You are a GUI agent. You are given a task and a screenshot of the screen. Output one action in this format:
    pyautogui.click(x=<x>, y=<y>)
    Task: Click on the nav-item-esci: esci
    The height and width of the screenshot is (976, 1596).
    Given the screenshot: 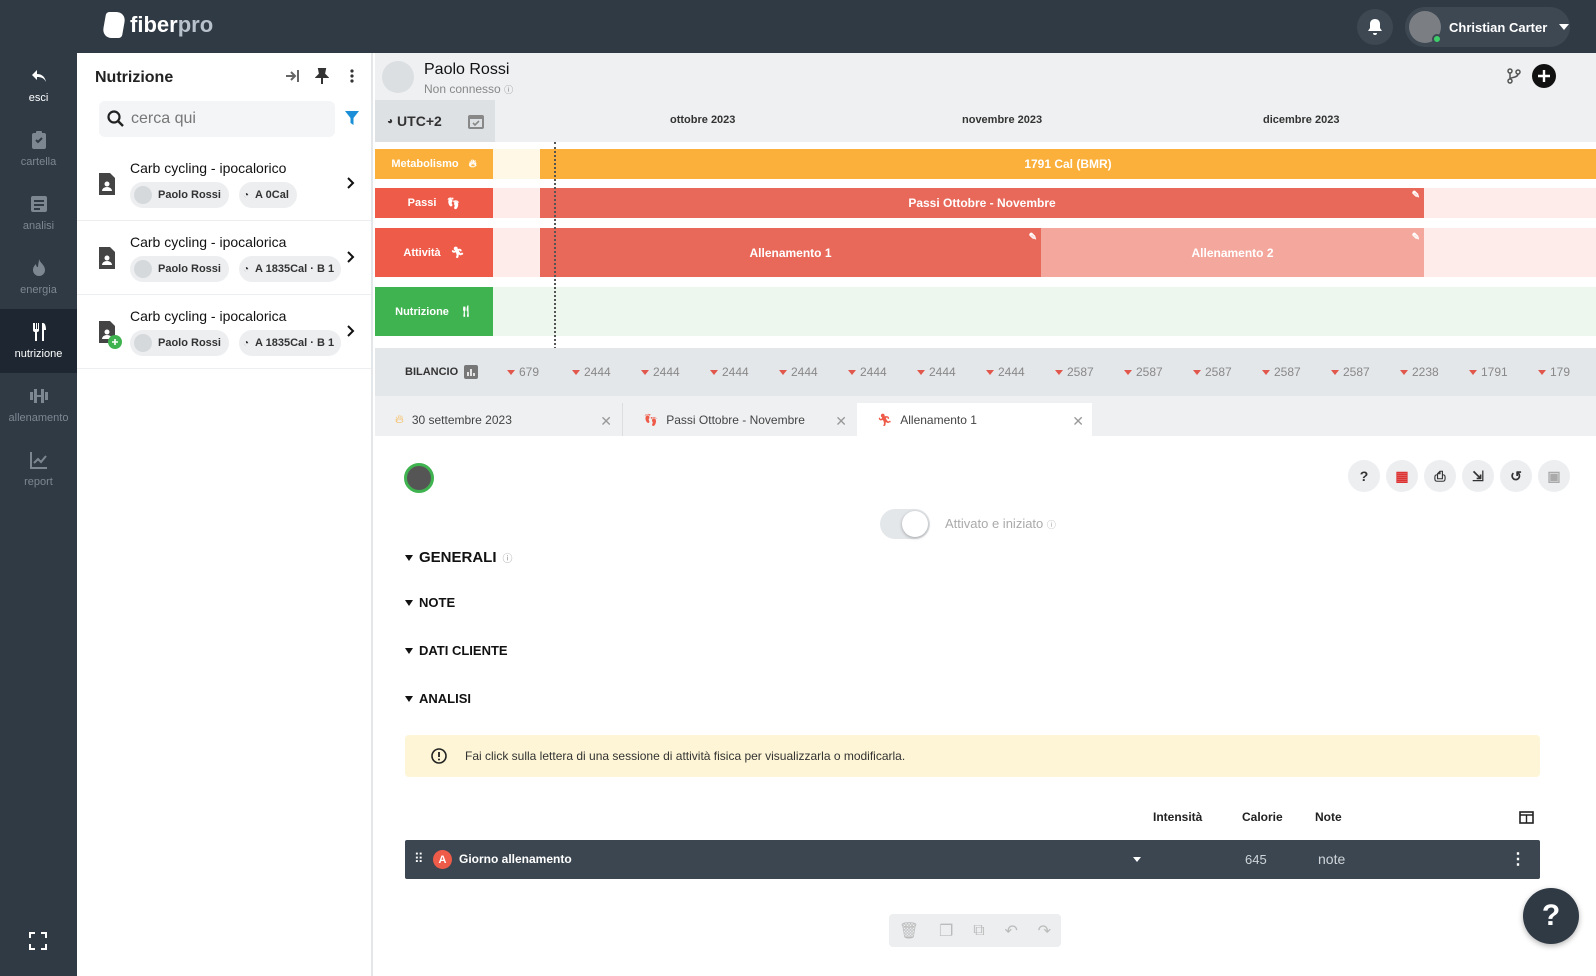 What is the action you would take?
    pyautogui.click(x=38, y=85)
    